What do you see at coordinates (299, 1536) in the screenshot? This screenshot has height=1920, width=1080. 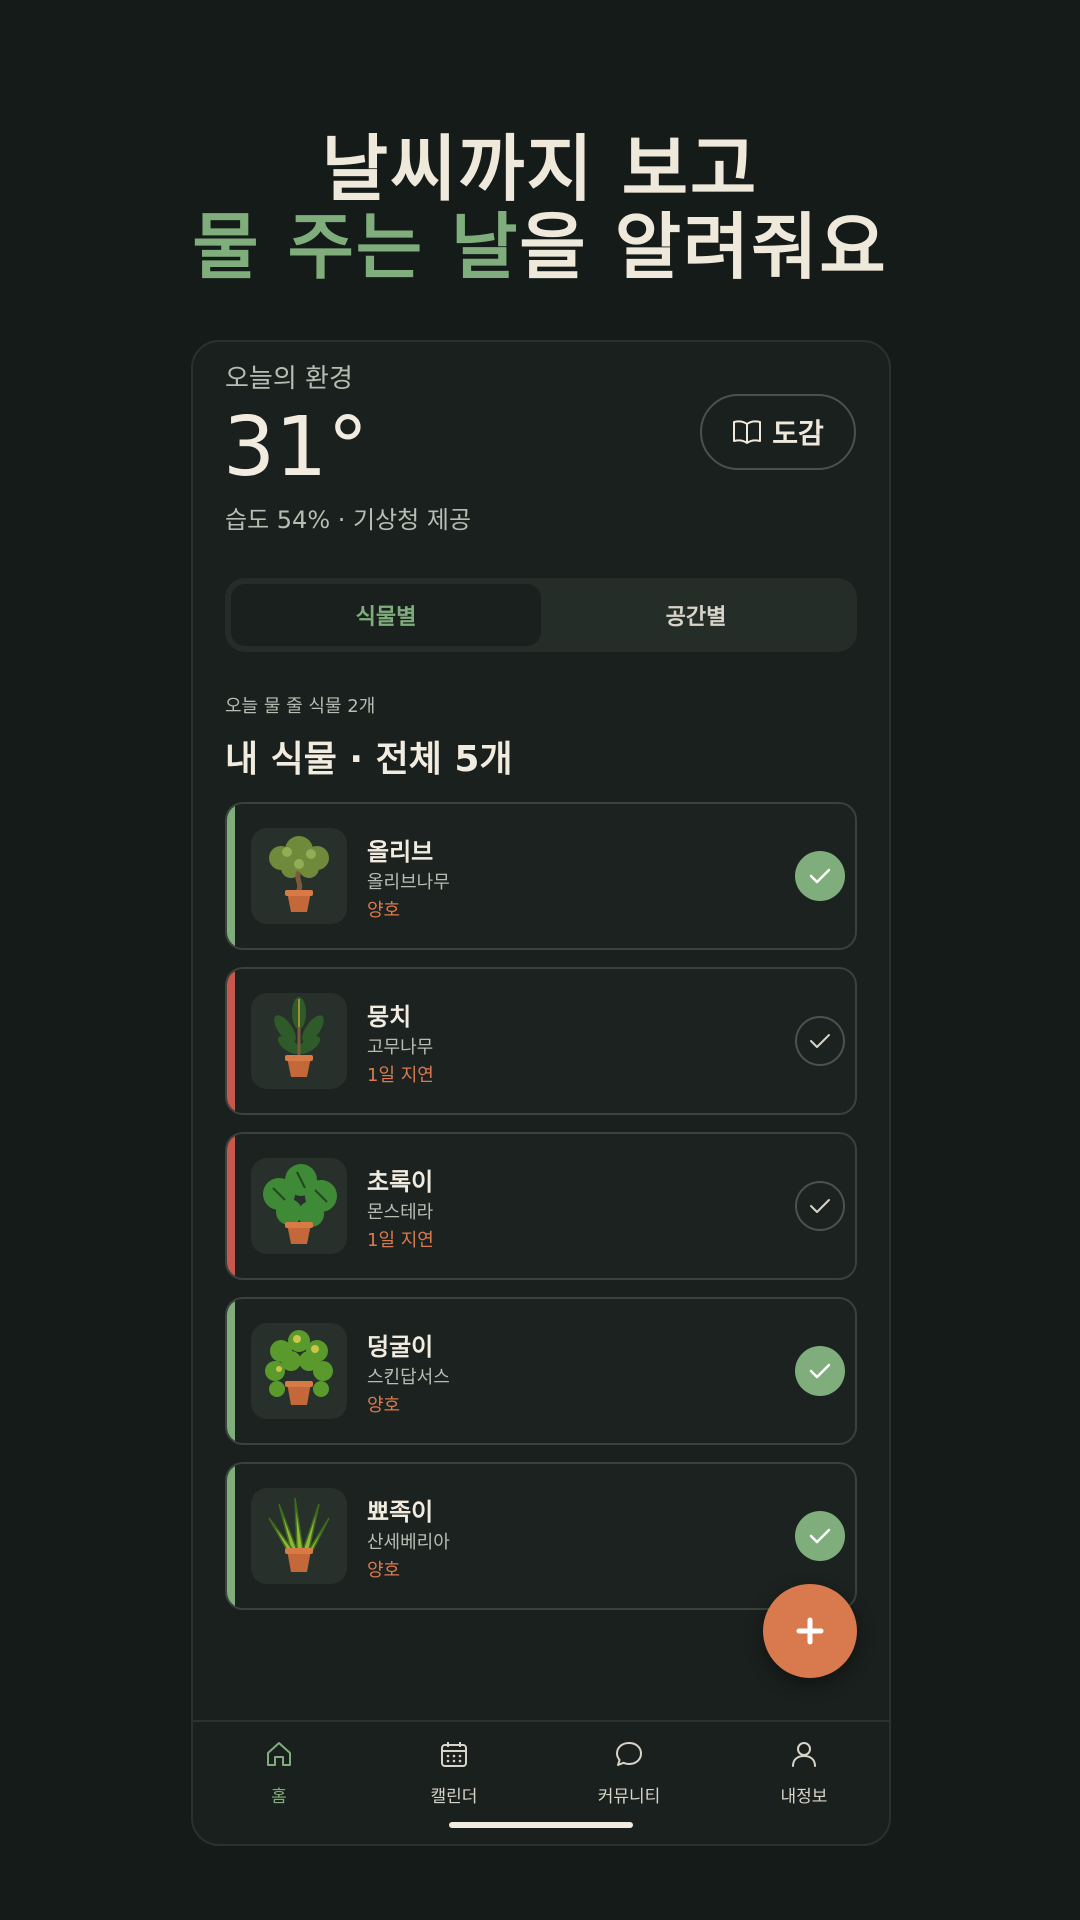 I see `plant-image-sansevieria` at bounding box center [299, 1536].